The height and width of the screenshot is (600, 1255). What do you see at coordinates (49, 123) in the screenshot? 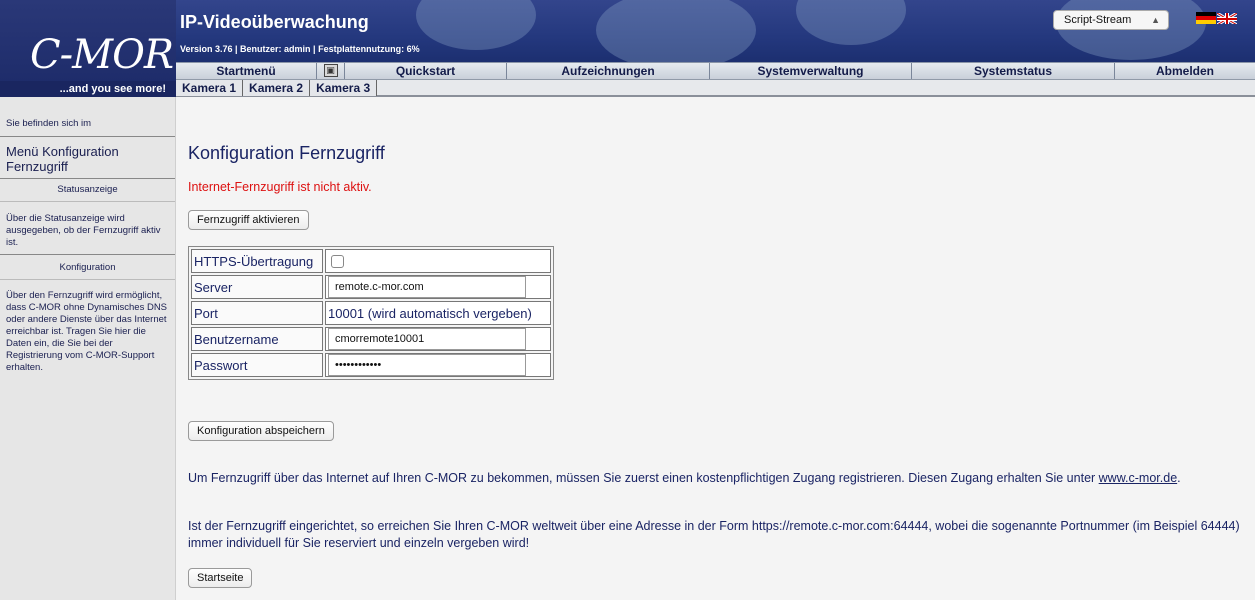
I see `sidebar-location-label: Sie befinden sich im` at bounding box center [49, 123].